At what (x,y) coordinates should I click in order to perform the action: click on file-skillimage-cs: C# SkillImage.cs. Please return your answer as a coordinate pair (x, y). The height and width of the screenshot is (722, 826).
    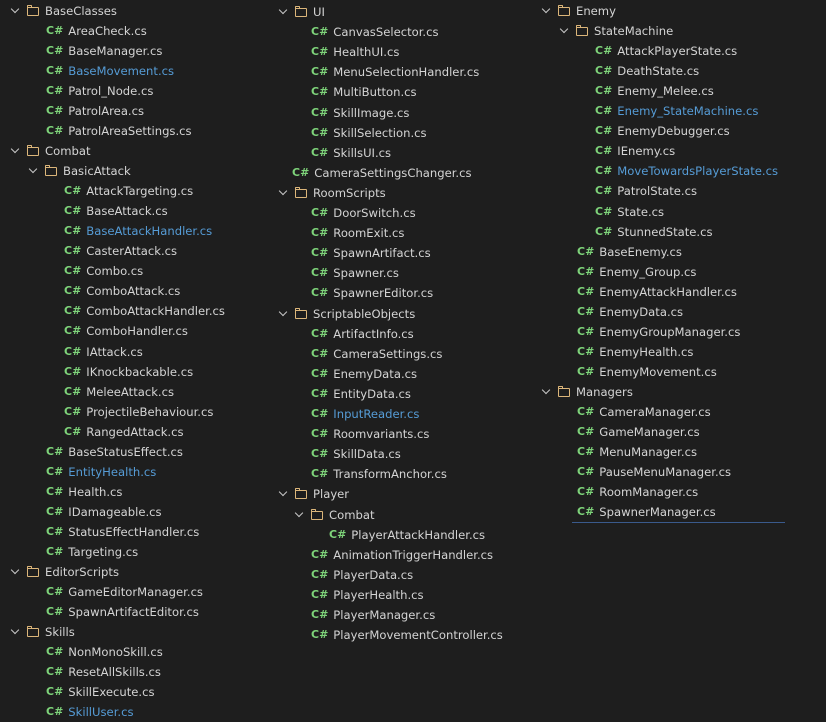
    Looking at the image, I should click on (360, 113).